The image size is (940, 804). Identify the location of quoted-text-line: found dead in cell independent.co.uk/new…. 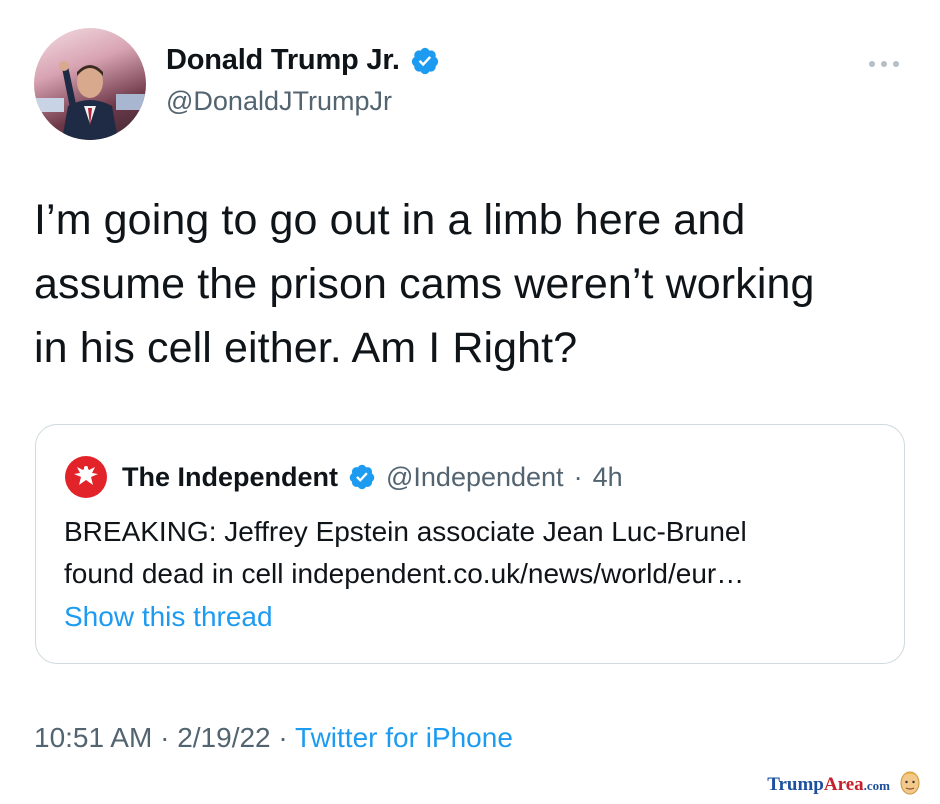
(404, 573).